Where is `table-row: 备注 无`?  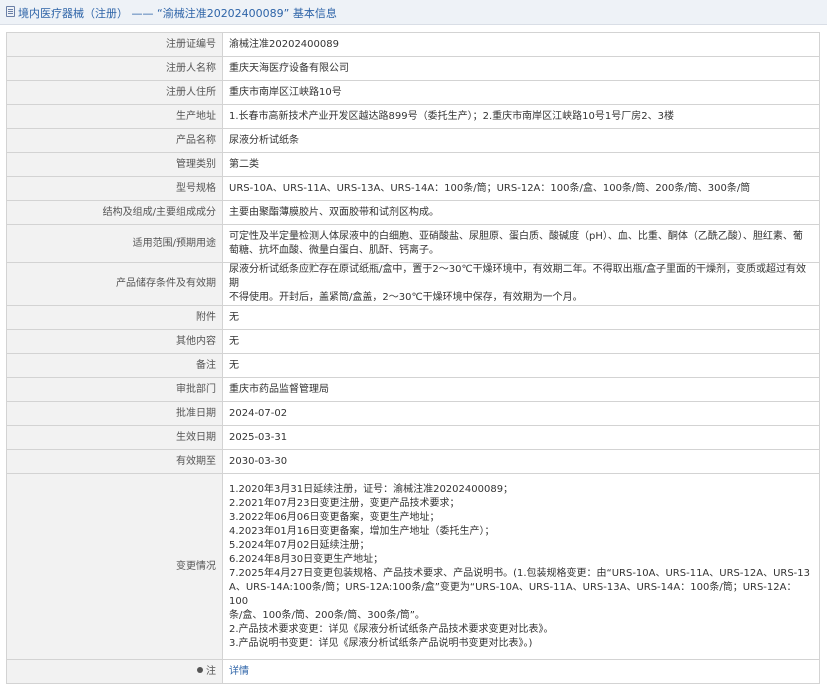 table-row: 备注 无 is located at coordinates (413, 365).